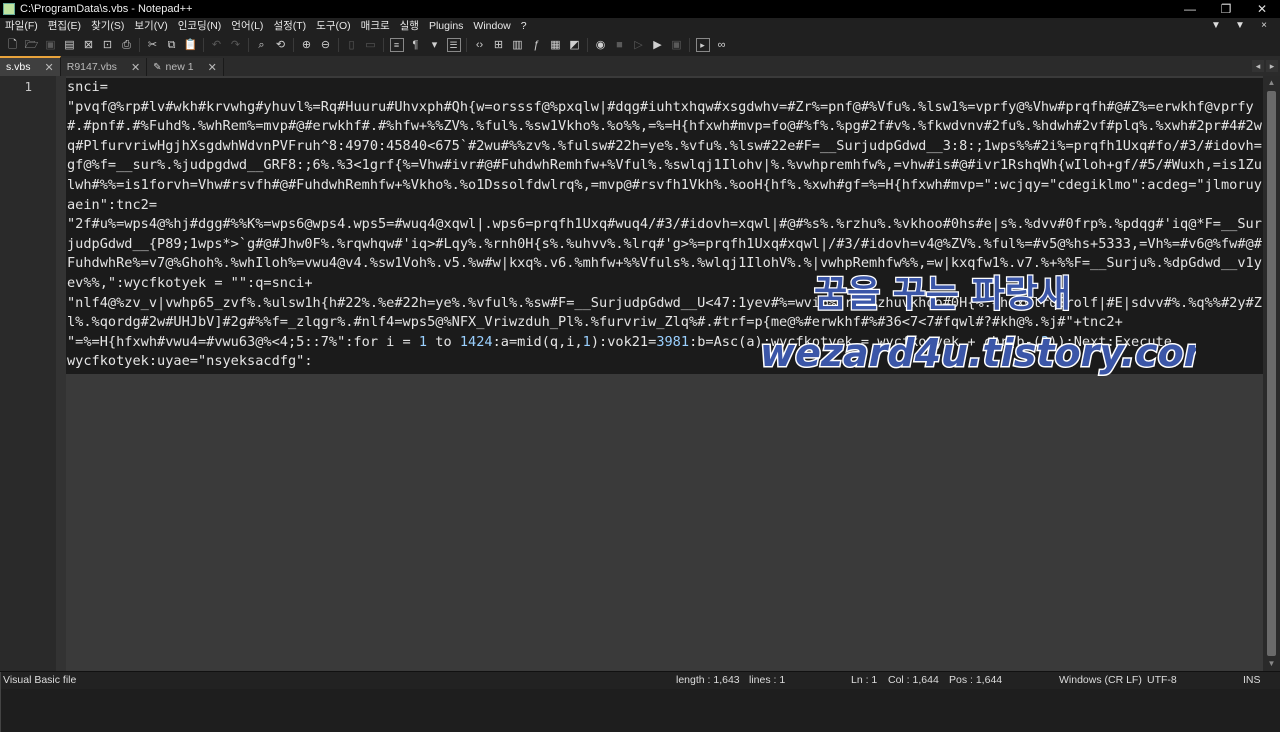 The width and height of the screenshot is (1280, 732). Describe the element at coordinates (200, 26) in the screenshot. I see `menu-encoding: 인코딩(N)` at that location.